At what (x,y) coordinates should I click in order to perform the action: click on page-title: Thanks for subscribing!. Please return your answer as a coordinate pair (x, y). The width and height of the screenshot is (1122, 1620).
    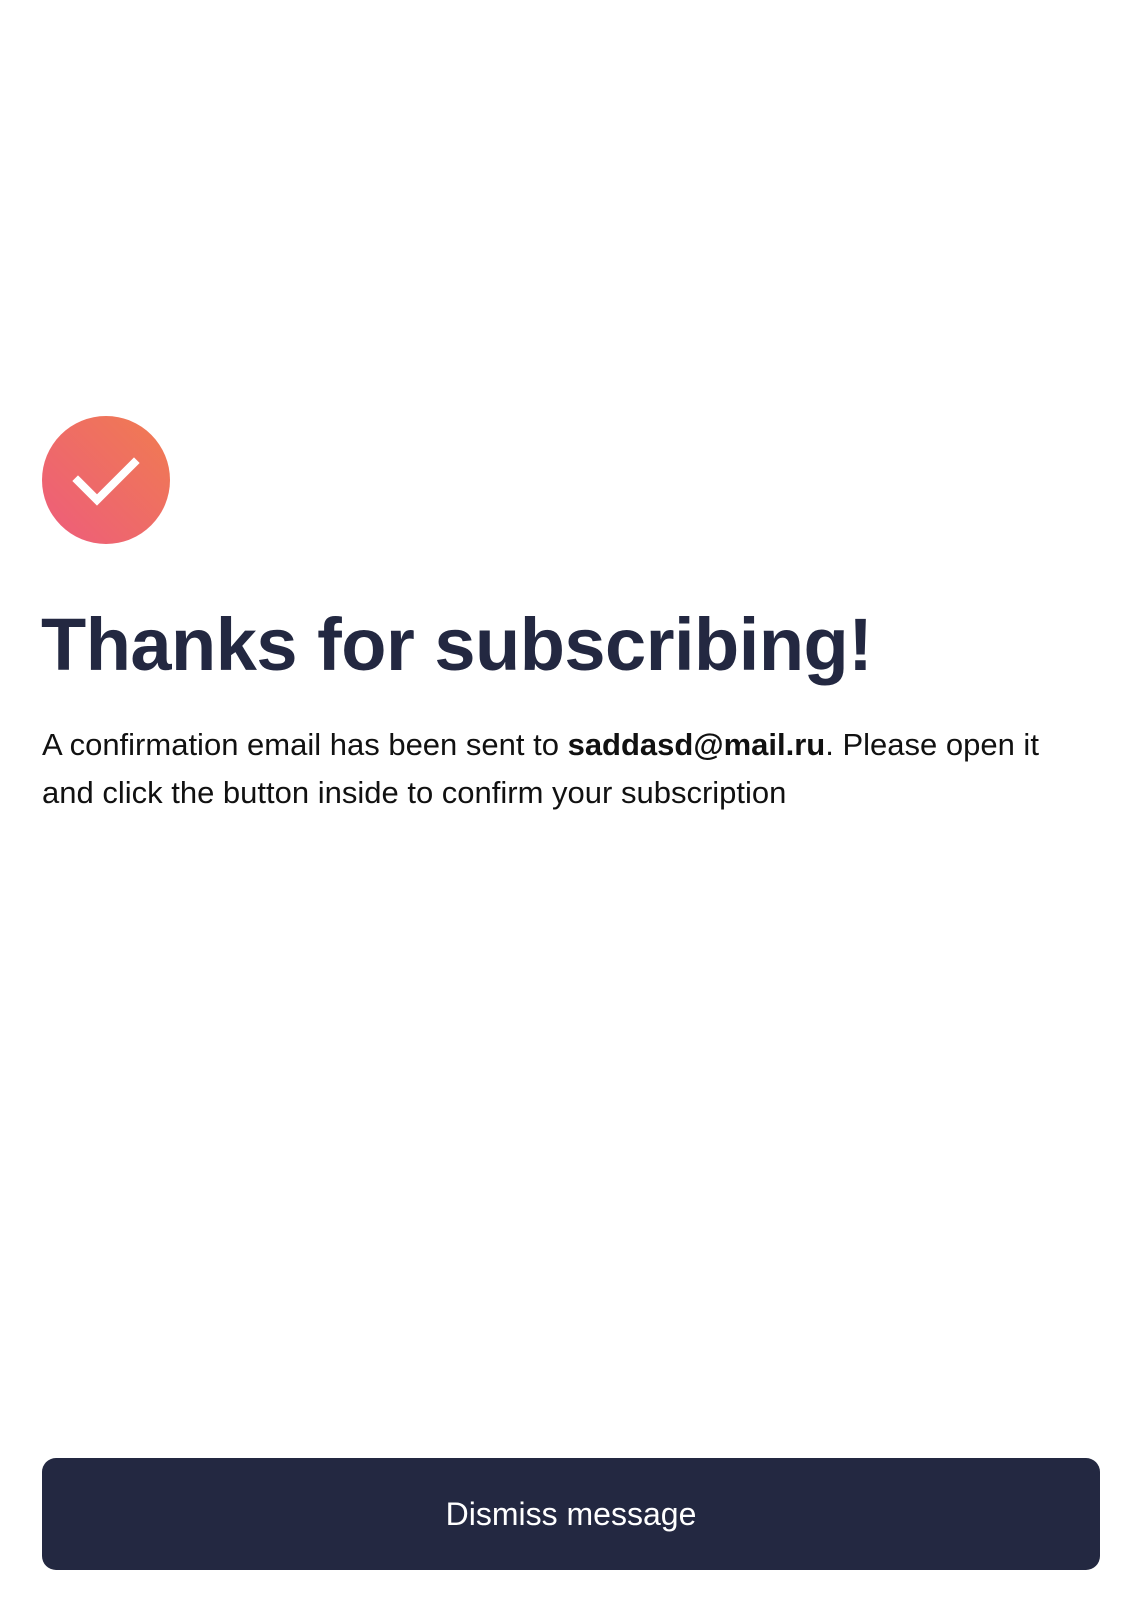
    Looking at the image, I should click on (457, 644).